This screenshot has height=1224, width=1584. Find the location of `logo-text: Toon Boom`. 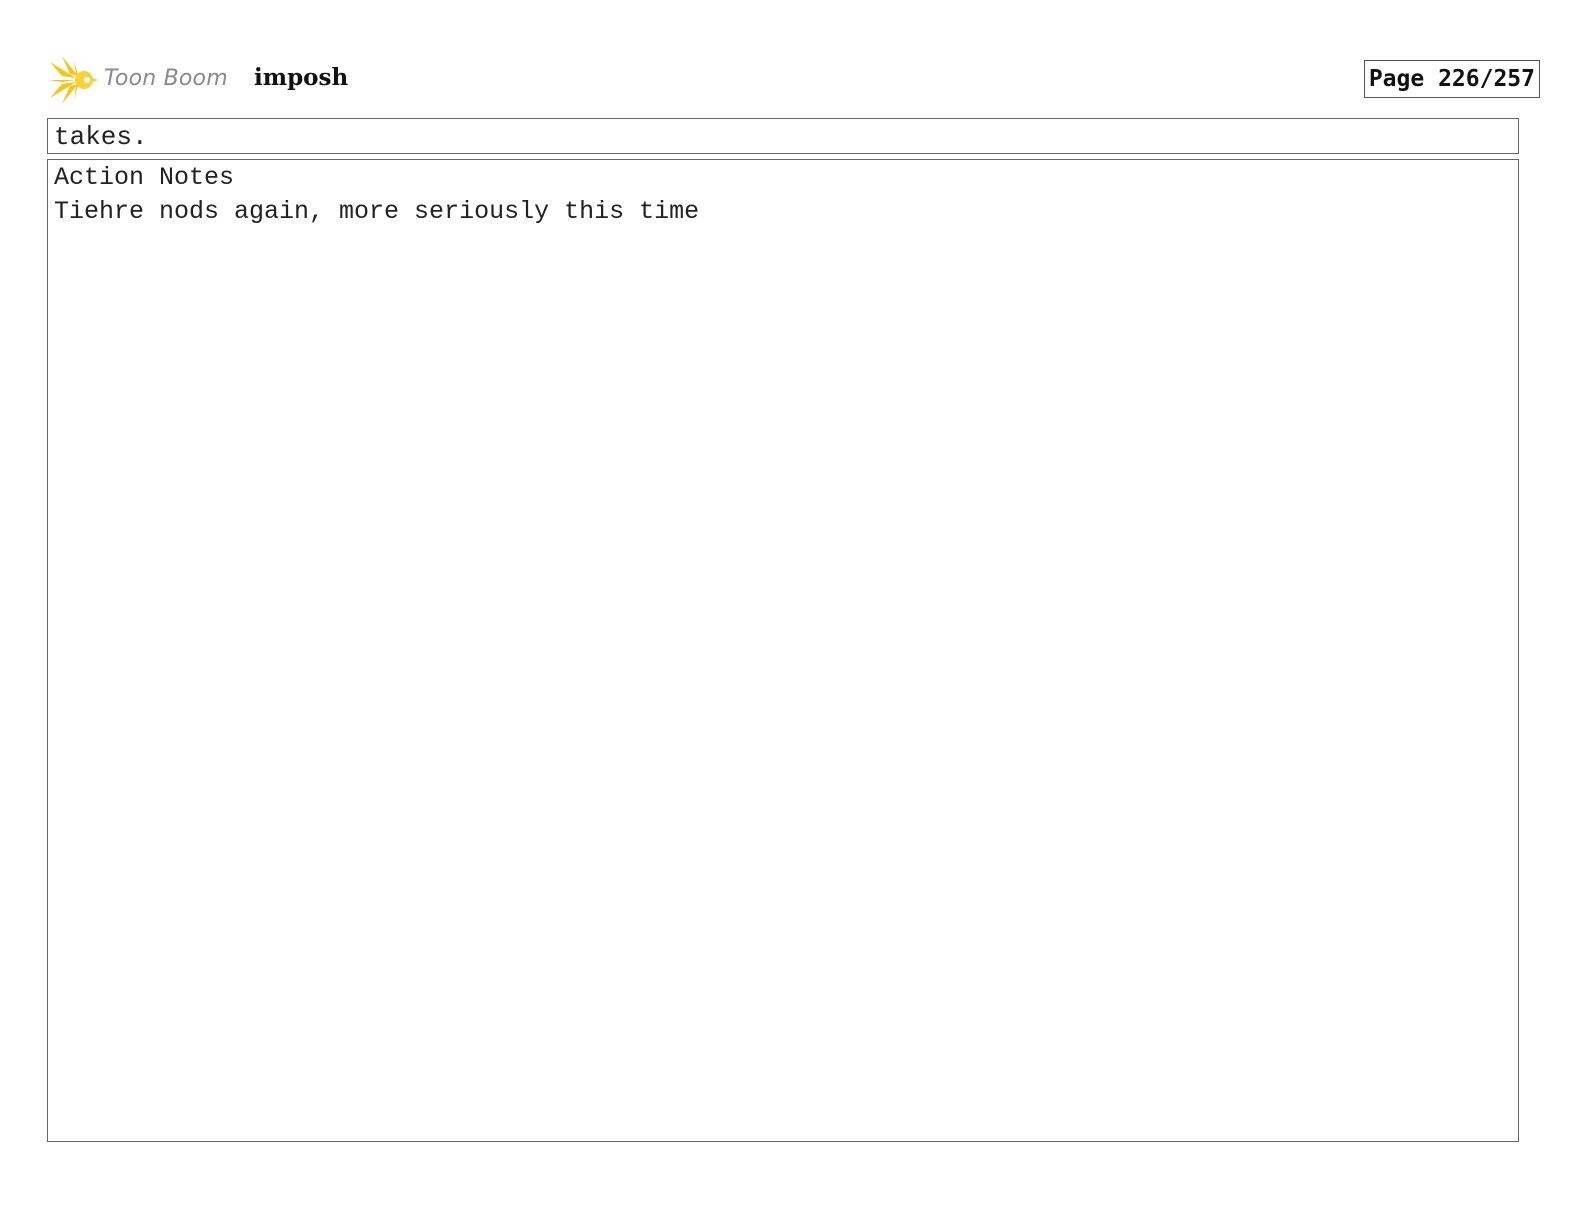

logo-text: Toon Boom is located at coordinates (166, 78).